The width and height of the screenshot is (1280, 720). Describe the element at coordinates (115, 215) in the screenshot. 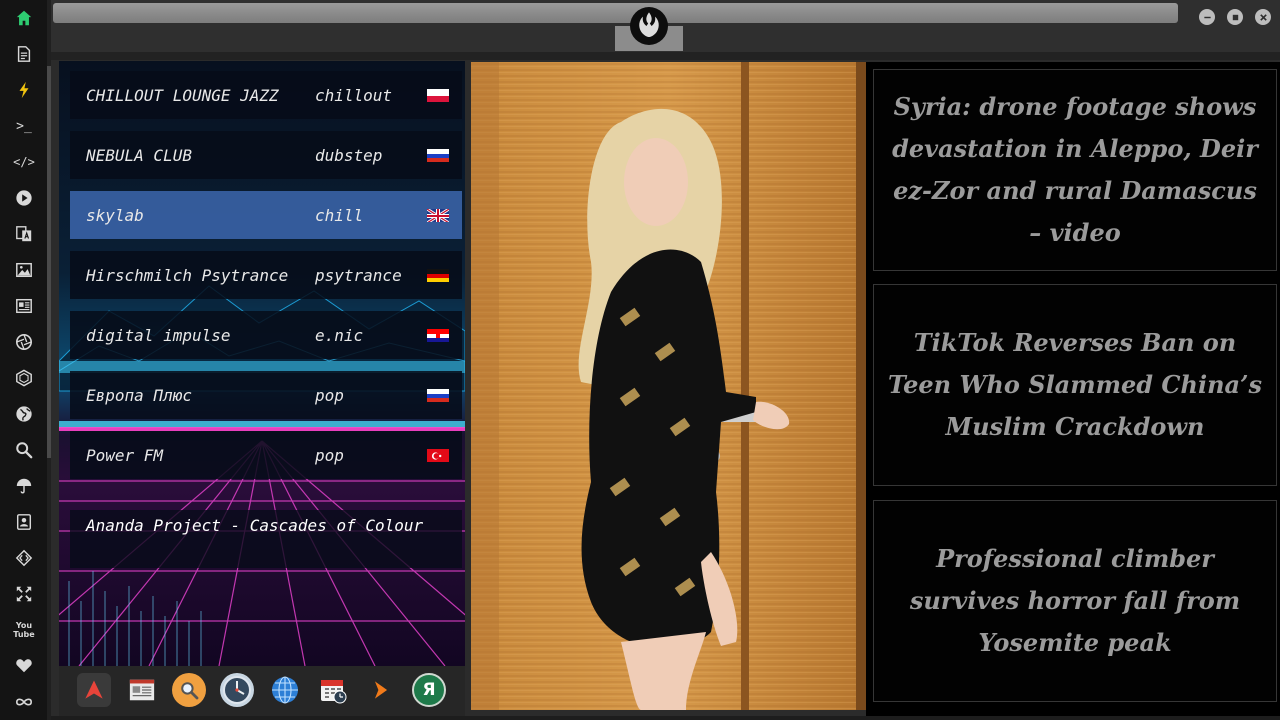

I see `station-name: skylab` at that location.